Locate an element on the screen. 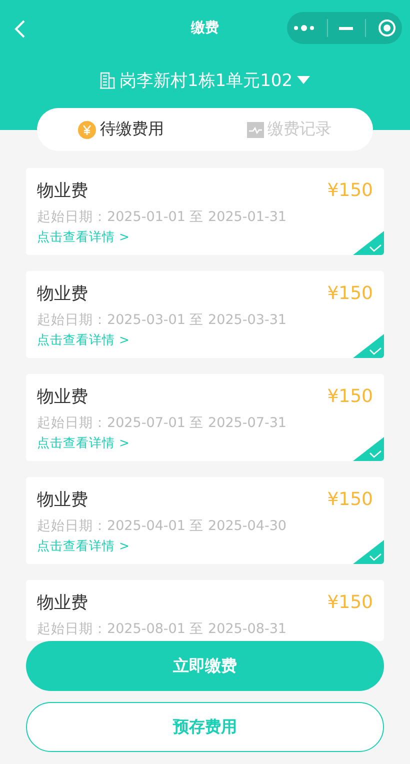 This screenshot has height=764, width=410. calendar-chart-icon is located at coordinates (255, 129).